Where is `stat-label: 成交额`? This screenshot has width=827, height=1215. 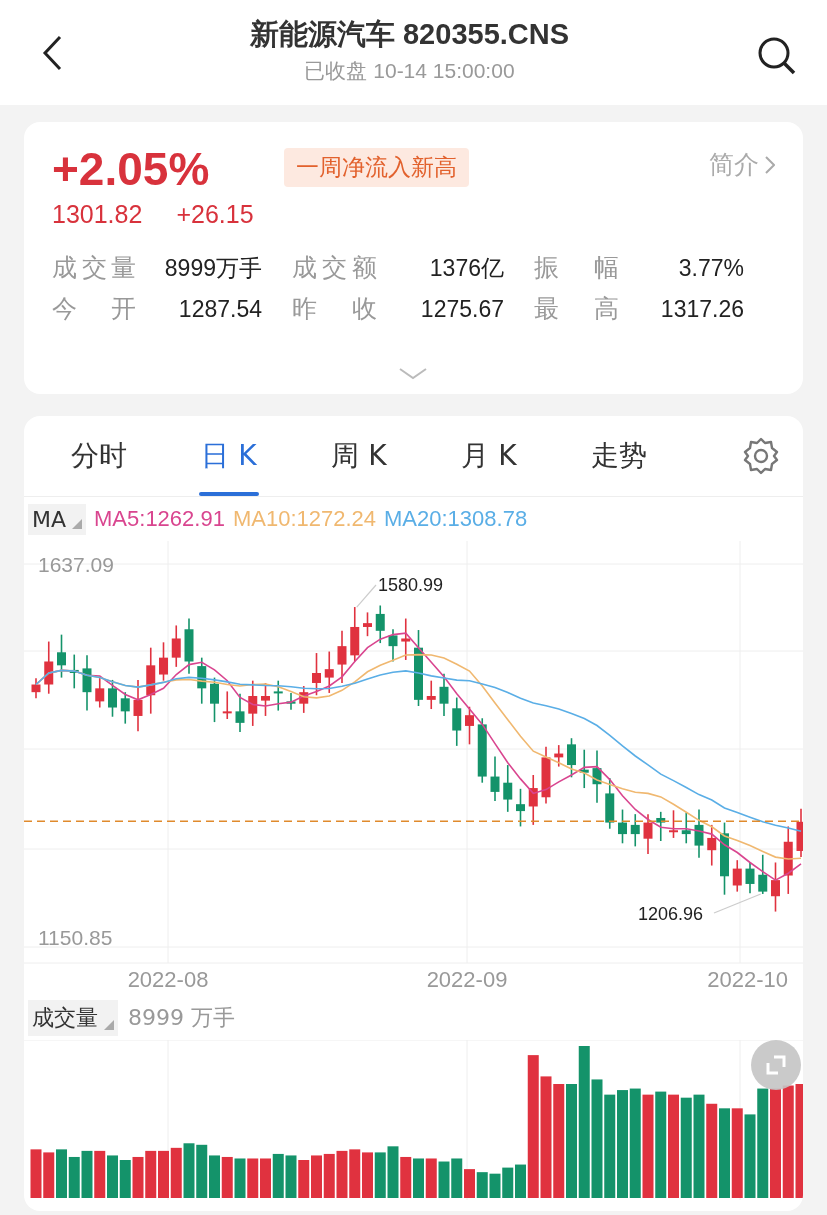 stat-label: 成交额 is located at coordinates (334, 268).